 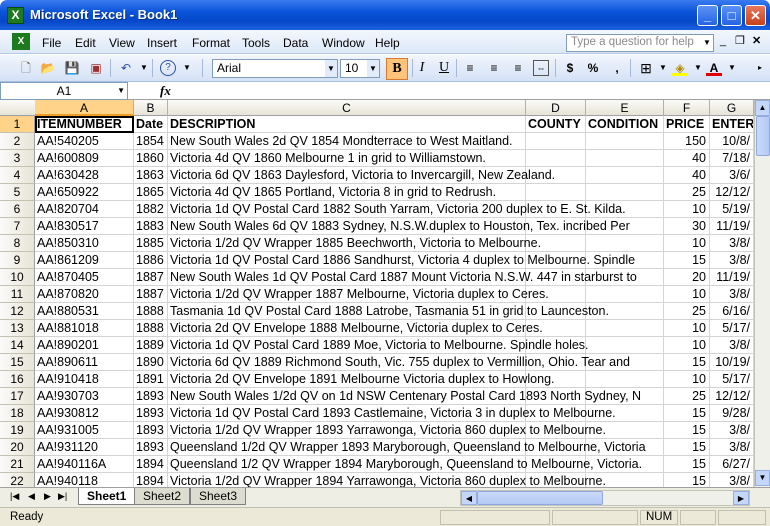 I want to click on cell-itemnumber: AA!910418, so click(x=84, y=379).